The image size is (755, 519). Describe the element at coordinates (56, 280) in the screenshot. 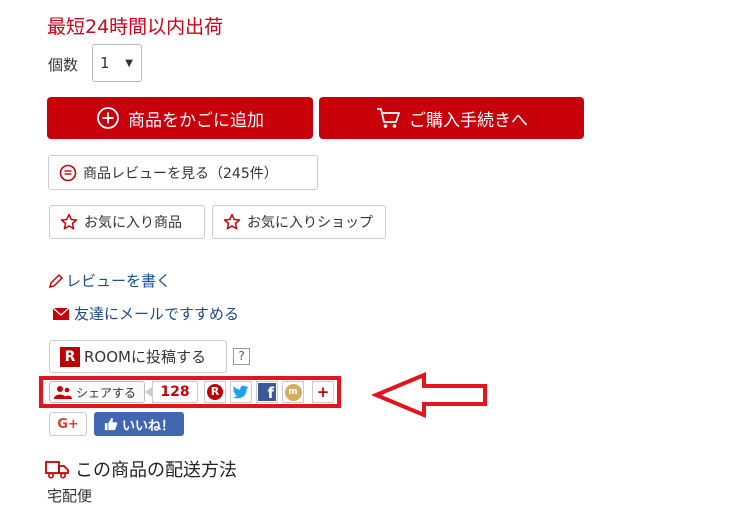

I see `pencil-icon` at that location.